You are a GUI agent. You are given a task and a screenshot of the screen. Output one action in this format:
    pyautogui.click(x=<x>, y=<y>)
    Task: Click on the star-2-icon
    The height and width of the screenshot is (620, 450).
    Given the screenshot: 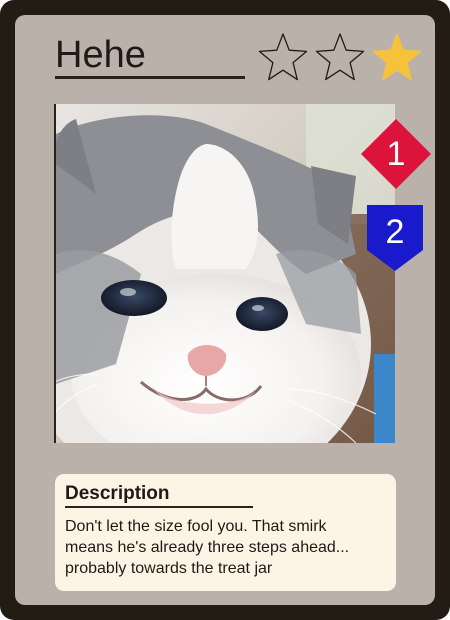 What is the action you would take?
    pyautogui.click(x=340, y=57)
    